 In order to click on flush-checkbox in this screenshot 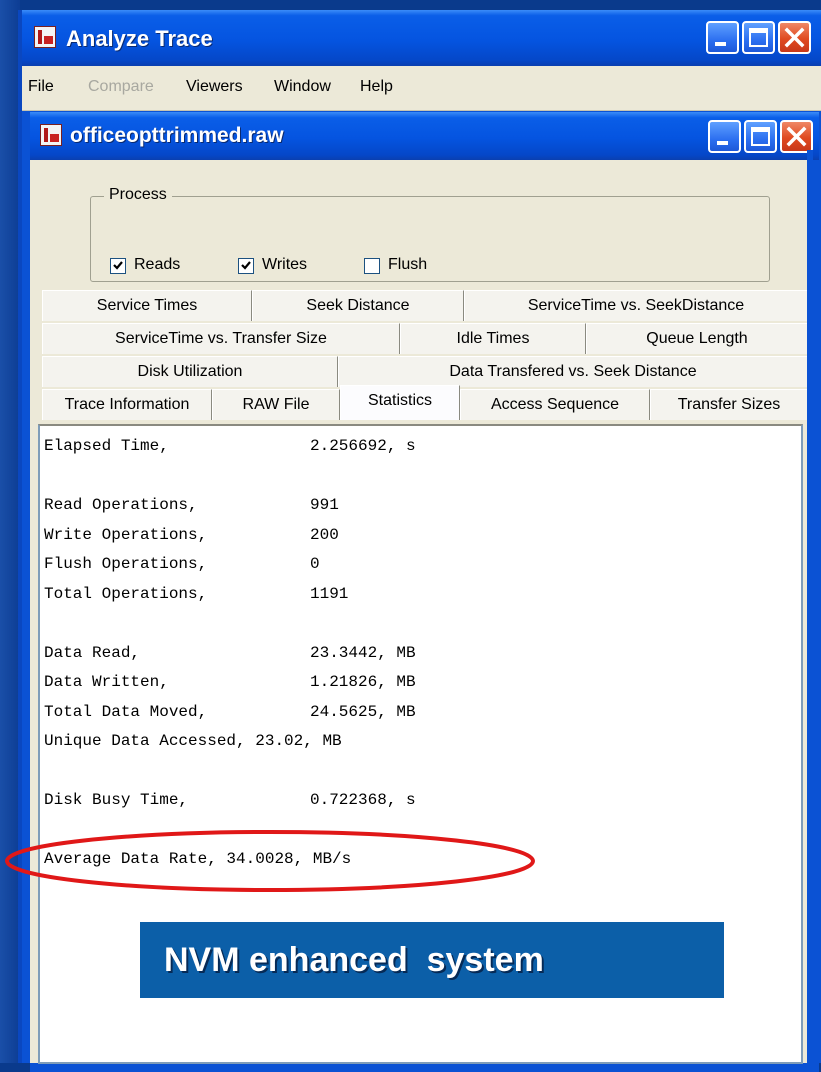, I will do `click(372, 266)`.